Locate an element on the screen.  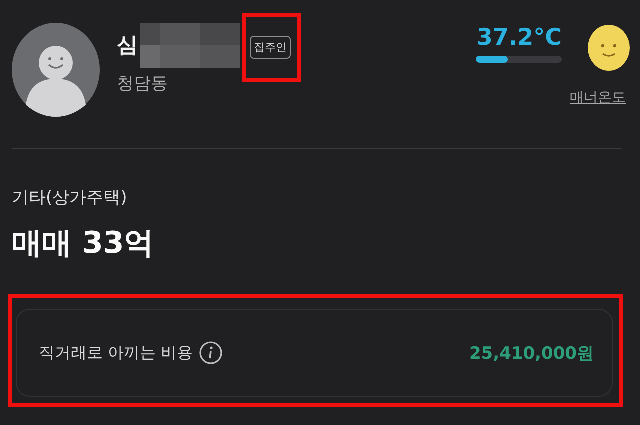
info-icon is located at coordinates (211, 353).